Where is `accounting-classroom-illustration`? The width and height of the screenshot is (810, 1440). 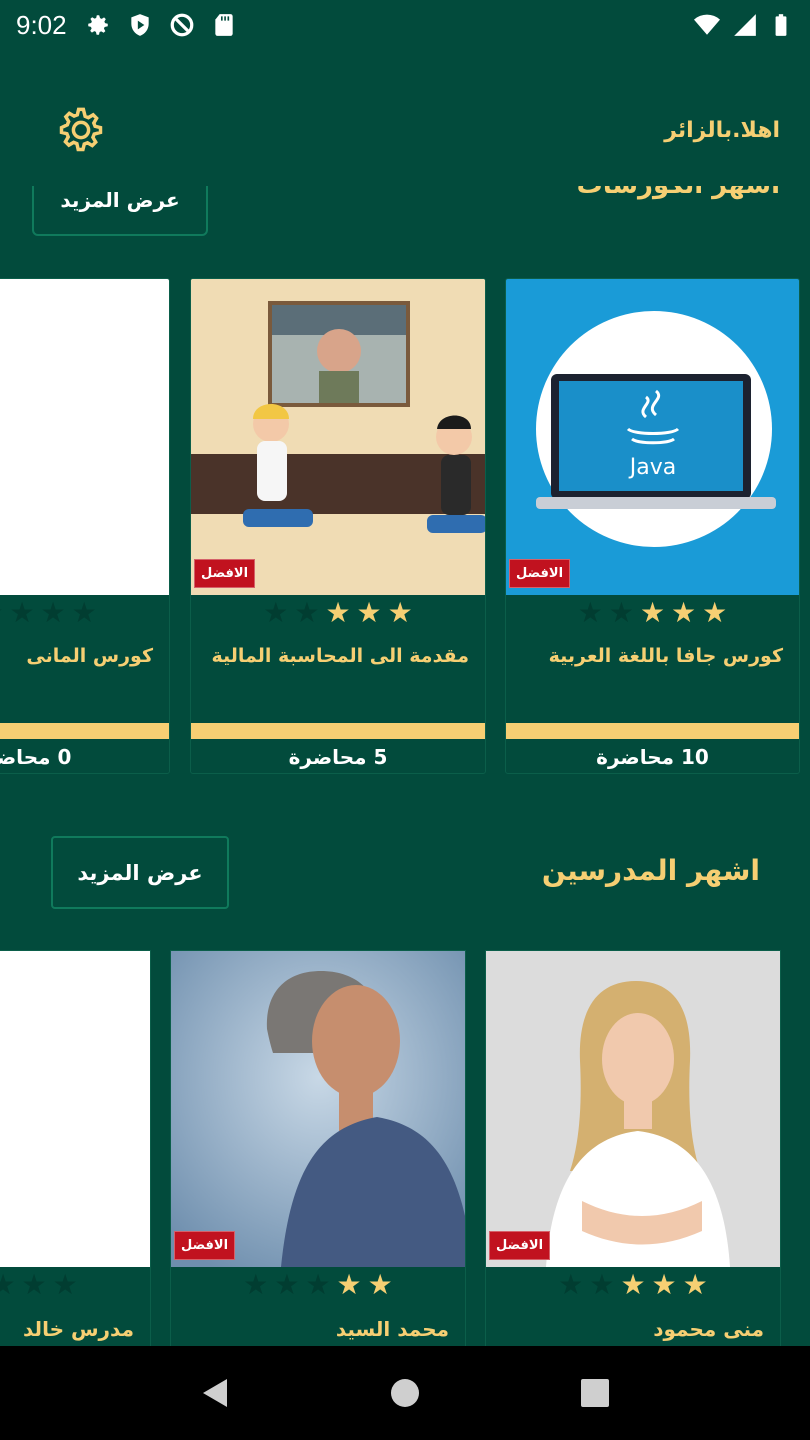
accounting-classroom-illustration is located at coordinates (338, 437).